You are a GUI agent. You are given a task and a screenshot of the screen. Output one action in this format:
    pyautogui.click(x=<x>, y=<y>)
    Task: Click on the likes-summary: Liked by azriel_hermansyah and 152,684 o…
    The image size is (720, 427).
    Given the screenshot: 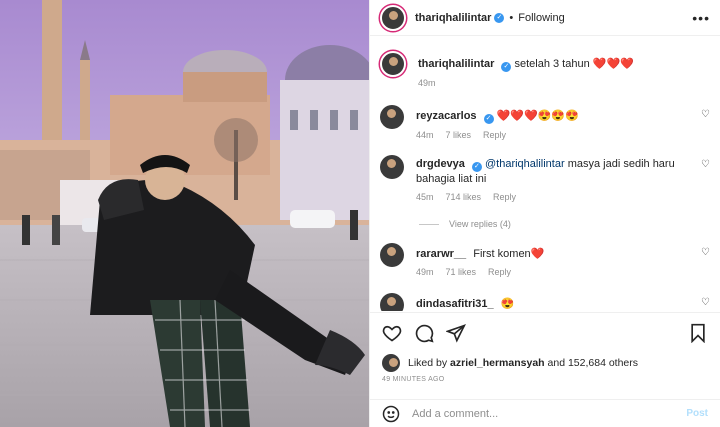 What is the action you would take?
    pyautogui.click(x=510, y=363)
    